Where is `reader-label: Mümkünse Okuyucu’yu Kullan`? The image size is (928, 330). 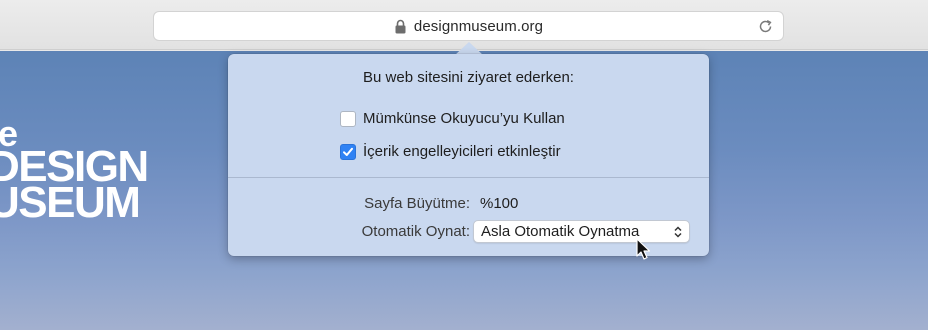
reader-label: Mümkünse Okuyucu’yu Kullan is located at coordinates (464, 118).